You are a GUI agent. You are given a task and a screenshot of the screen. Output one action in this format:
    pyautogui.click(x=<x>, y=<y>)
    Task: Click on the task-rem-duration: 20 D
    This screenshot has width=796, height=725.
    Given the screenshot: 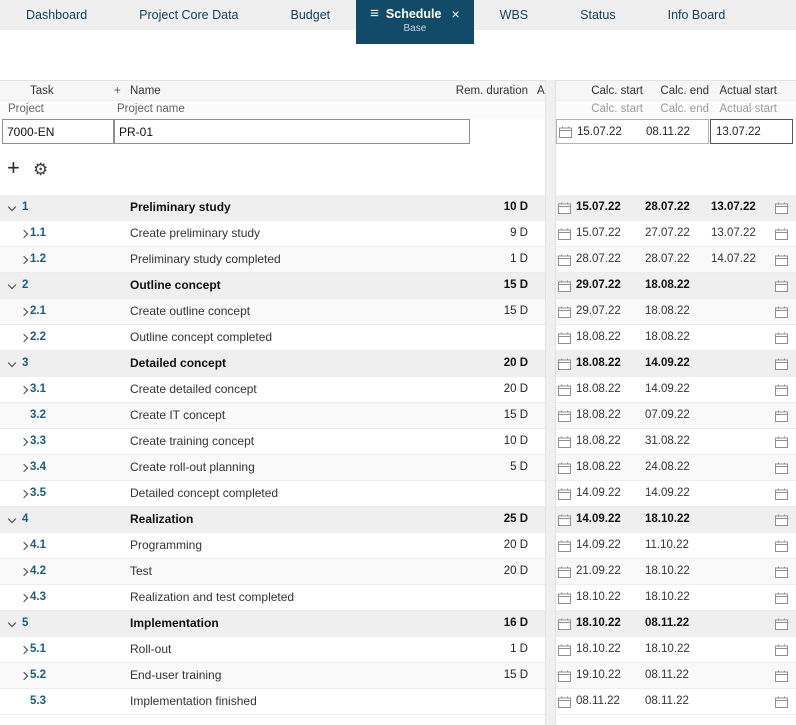 What is the action you would take?
    pyautogui.click(x=479, y=571)
    